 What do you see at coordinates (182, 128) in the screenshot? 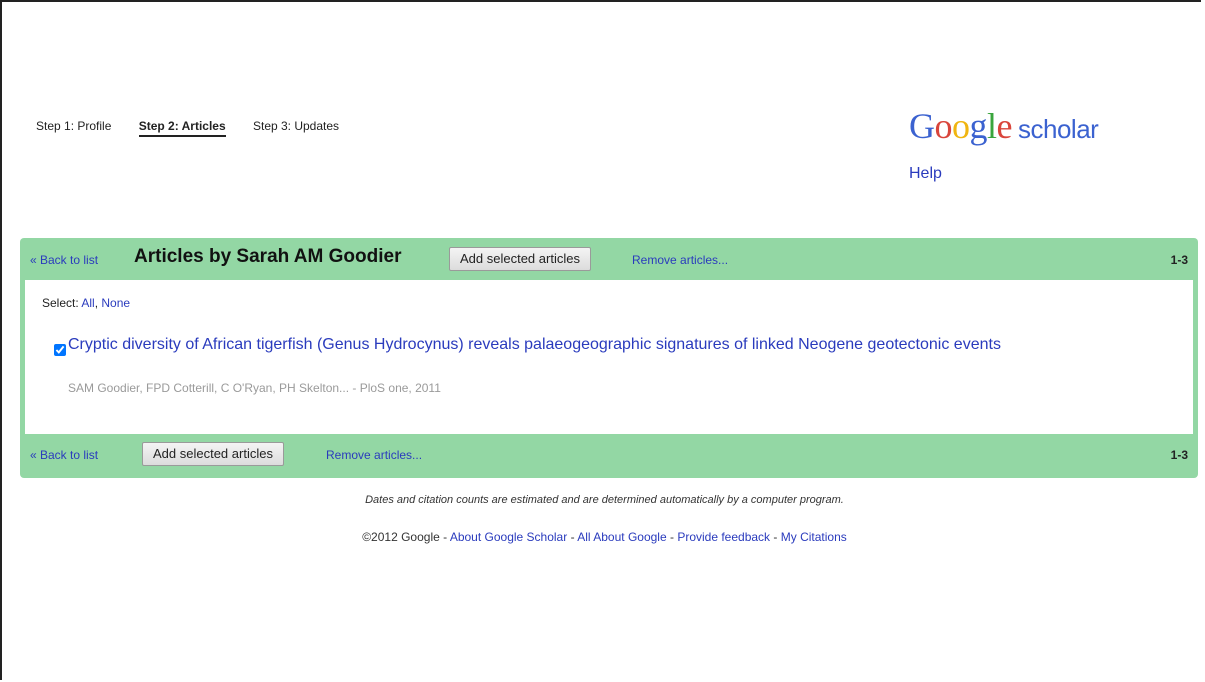
I see `step-articles: Step 2: Articles` at bounding box center [182, 128].